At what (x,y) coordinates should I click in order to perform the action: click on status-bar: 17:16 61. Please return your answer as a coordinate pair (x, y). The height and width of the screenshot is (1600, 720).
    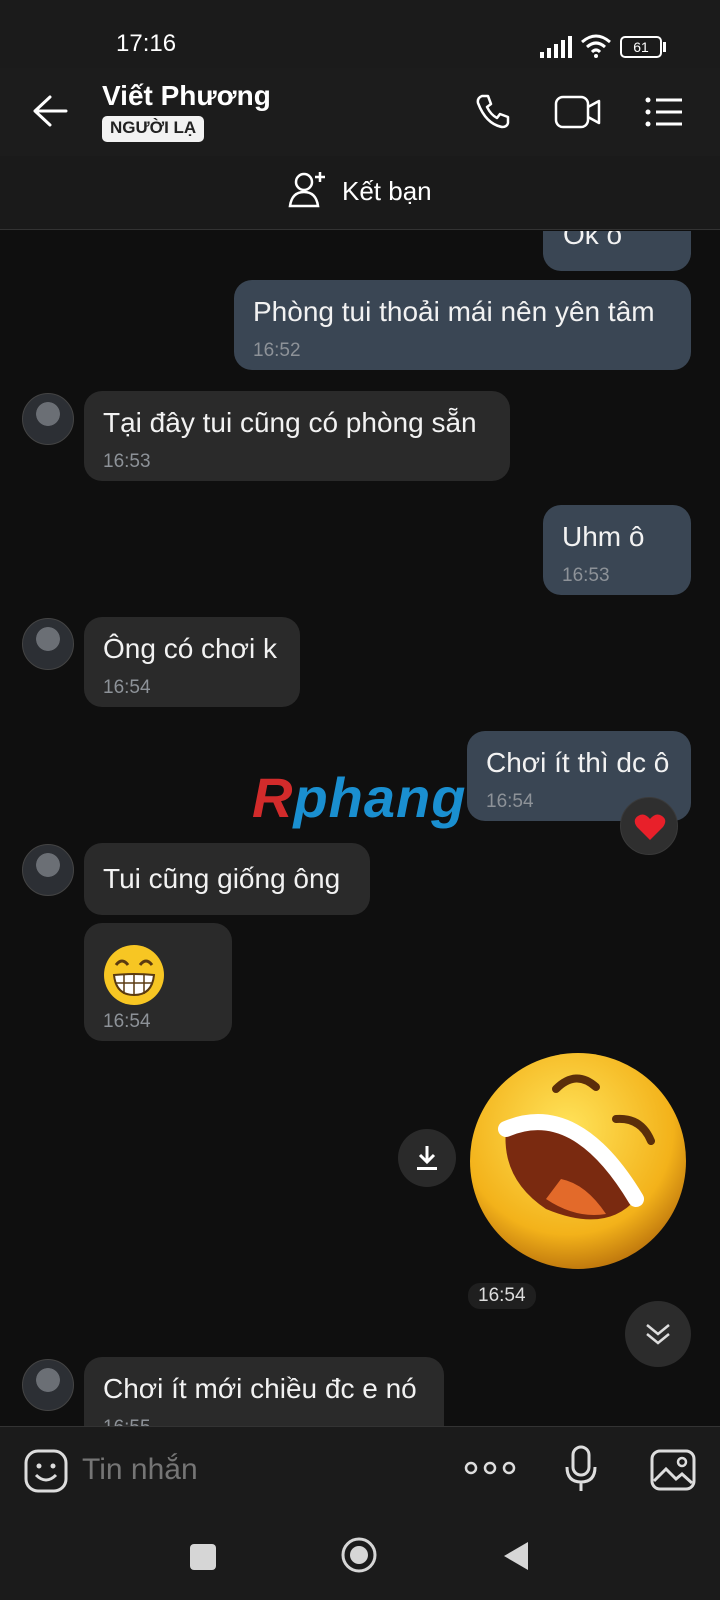
    Looking at the image, I should click on (360, 34).